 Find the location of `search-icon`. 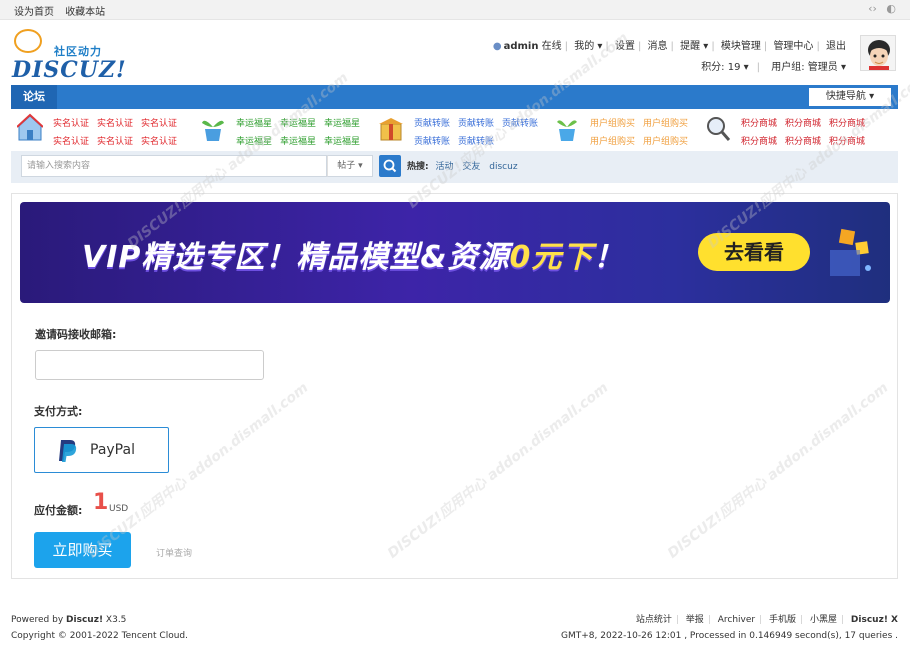

search-icon is located at coordinates (390, 166).